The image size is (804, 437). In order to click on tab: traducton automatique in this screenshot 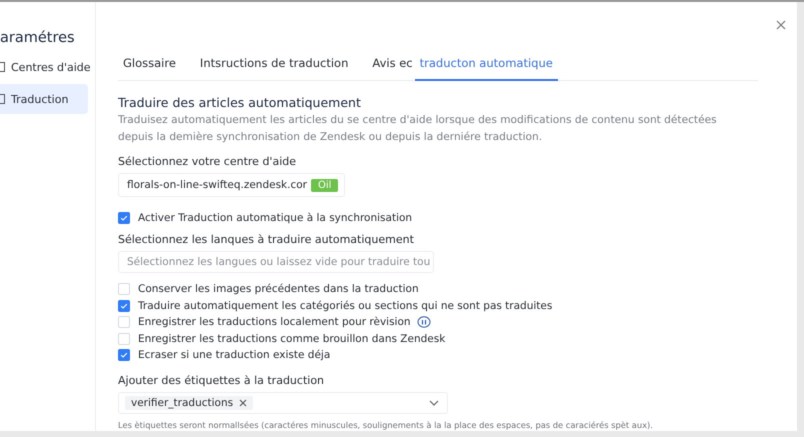, I will do `click(486, 66)`.